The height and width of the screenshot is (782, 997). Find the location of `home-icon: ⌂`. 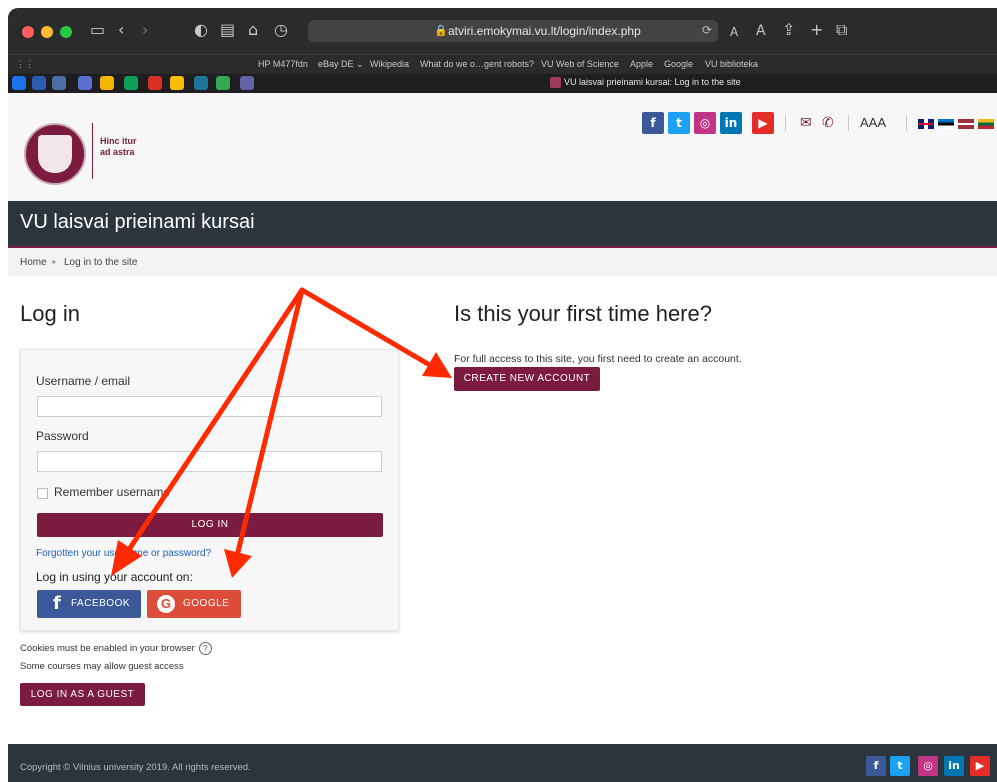

home-icon: ⌂ is located at coordinates (253, 30).